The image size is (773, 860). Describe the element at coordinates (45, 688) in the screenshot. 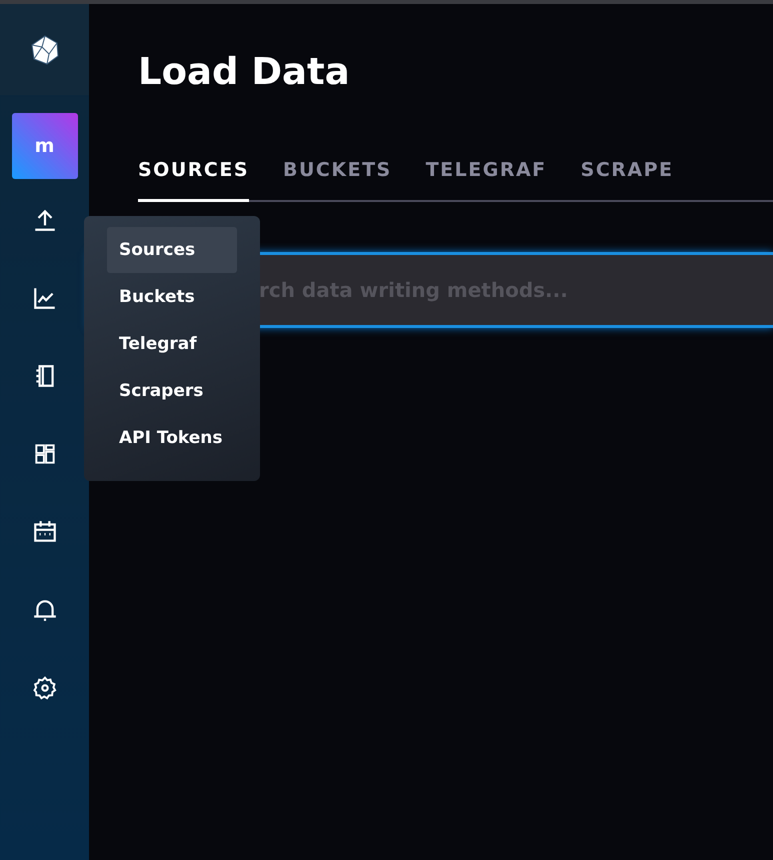

I see `settings-icon` at that location.